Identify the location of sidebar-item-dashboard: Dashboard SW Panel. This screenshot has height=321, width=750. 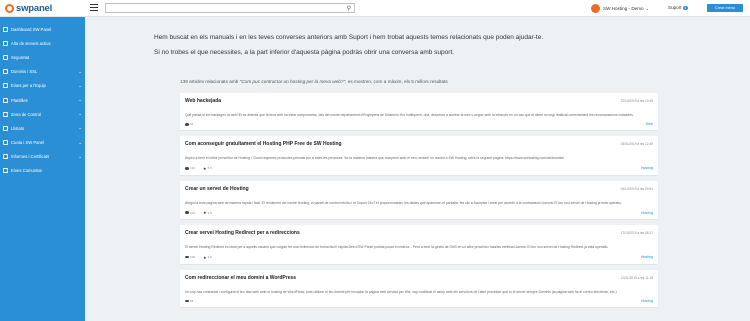
(42, 29).